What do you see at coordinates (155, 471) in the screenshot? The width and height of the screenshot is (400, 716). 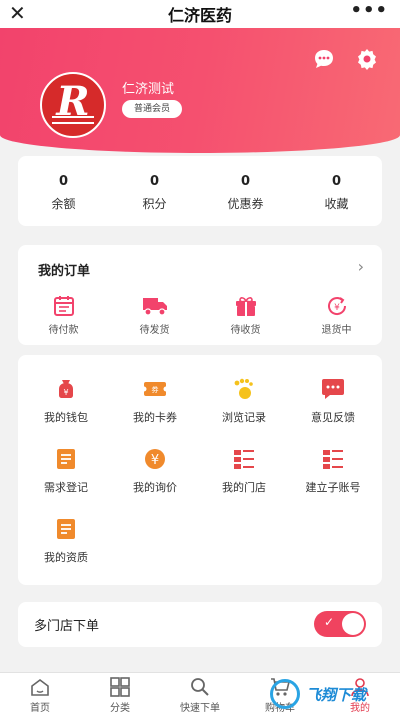 I see `service-inquiry: ¥ 我的询价` at bounding box center [155, 471].